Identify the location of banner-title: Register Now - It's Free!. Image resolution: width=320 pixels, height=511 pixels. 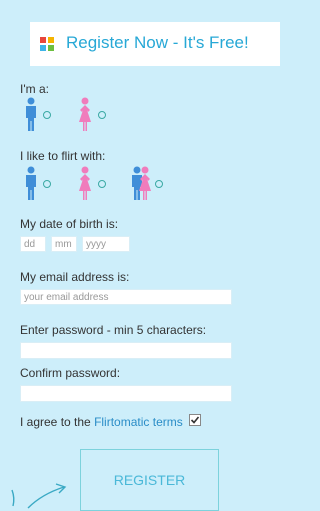
(157, 42).